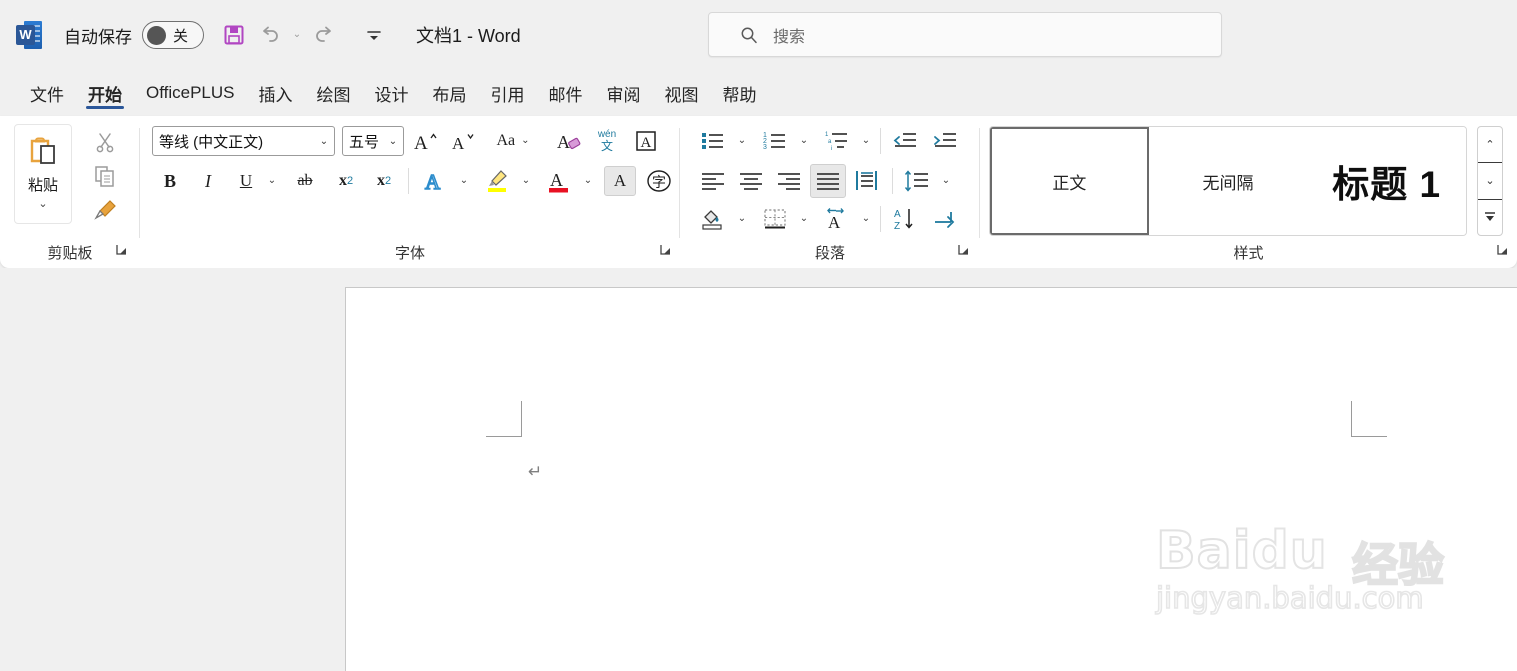 The height and width of the screenshot is (671, 1517). I want to click on line-spacing-icon, so click(917, 181).